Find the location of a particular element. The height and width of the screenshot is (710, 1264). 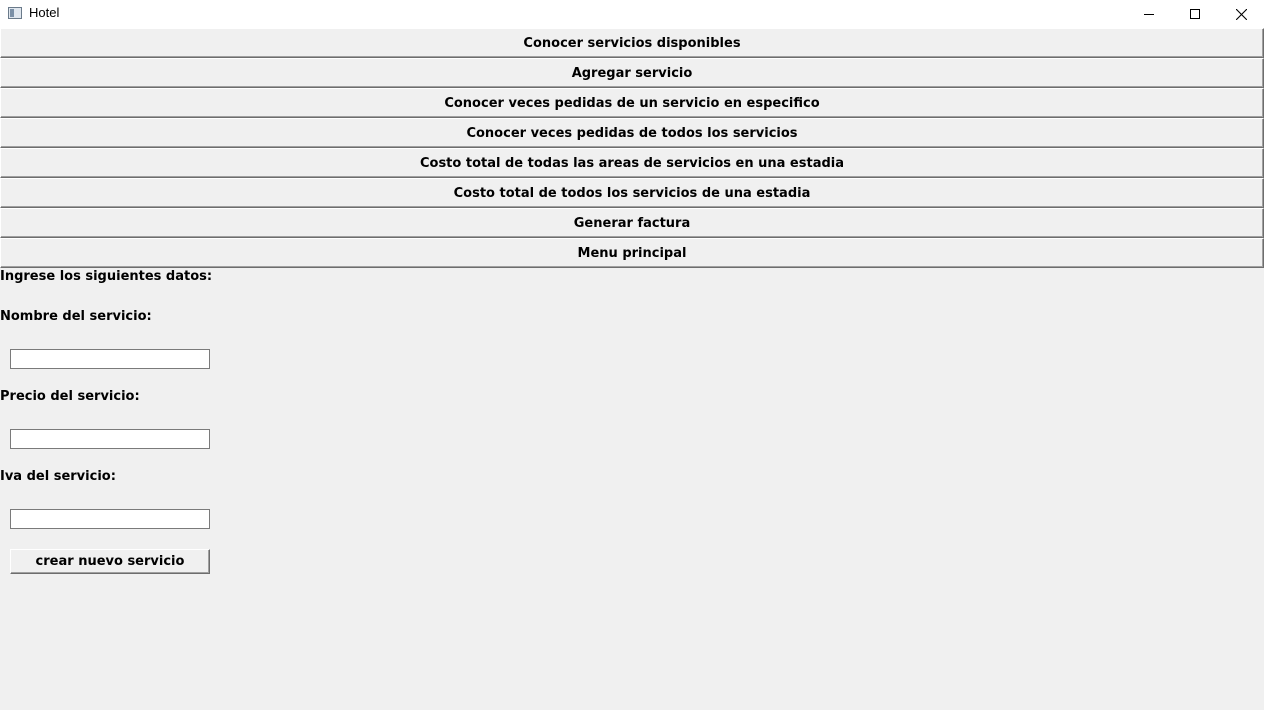

menu-button-agregar-servicio: Agregar servicio is located at coordinates (632, 73).